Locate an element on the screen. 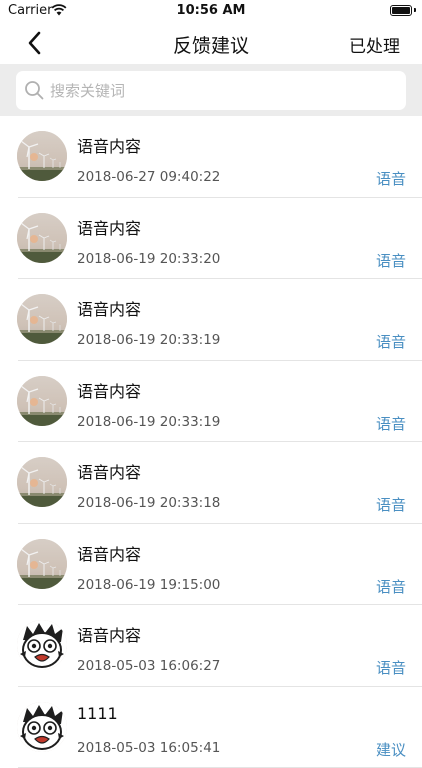 This screenshot has width=422, height=768. status-bar: Carrier 10:56 AM is located at coordinates (211, 11).